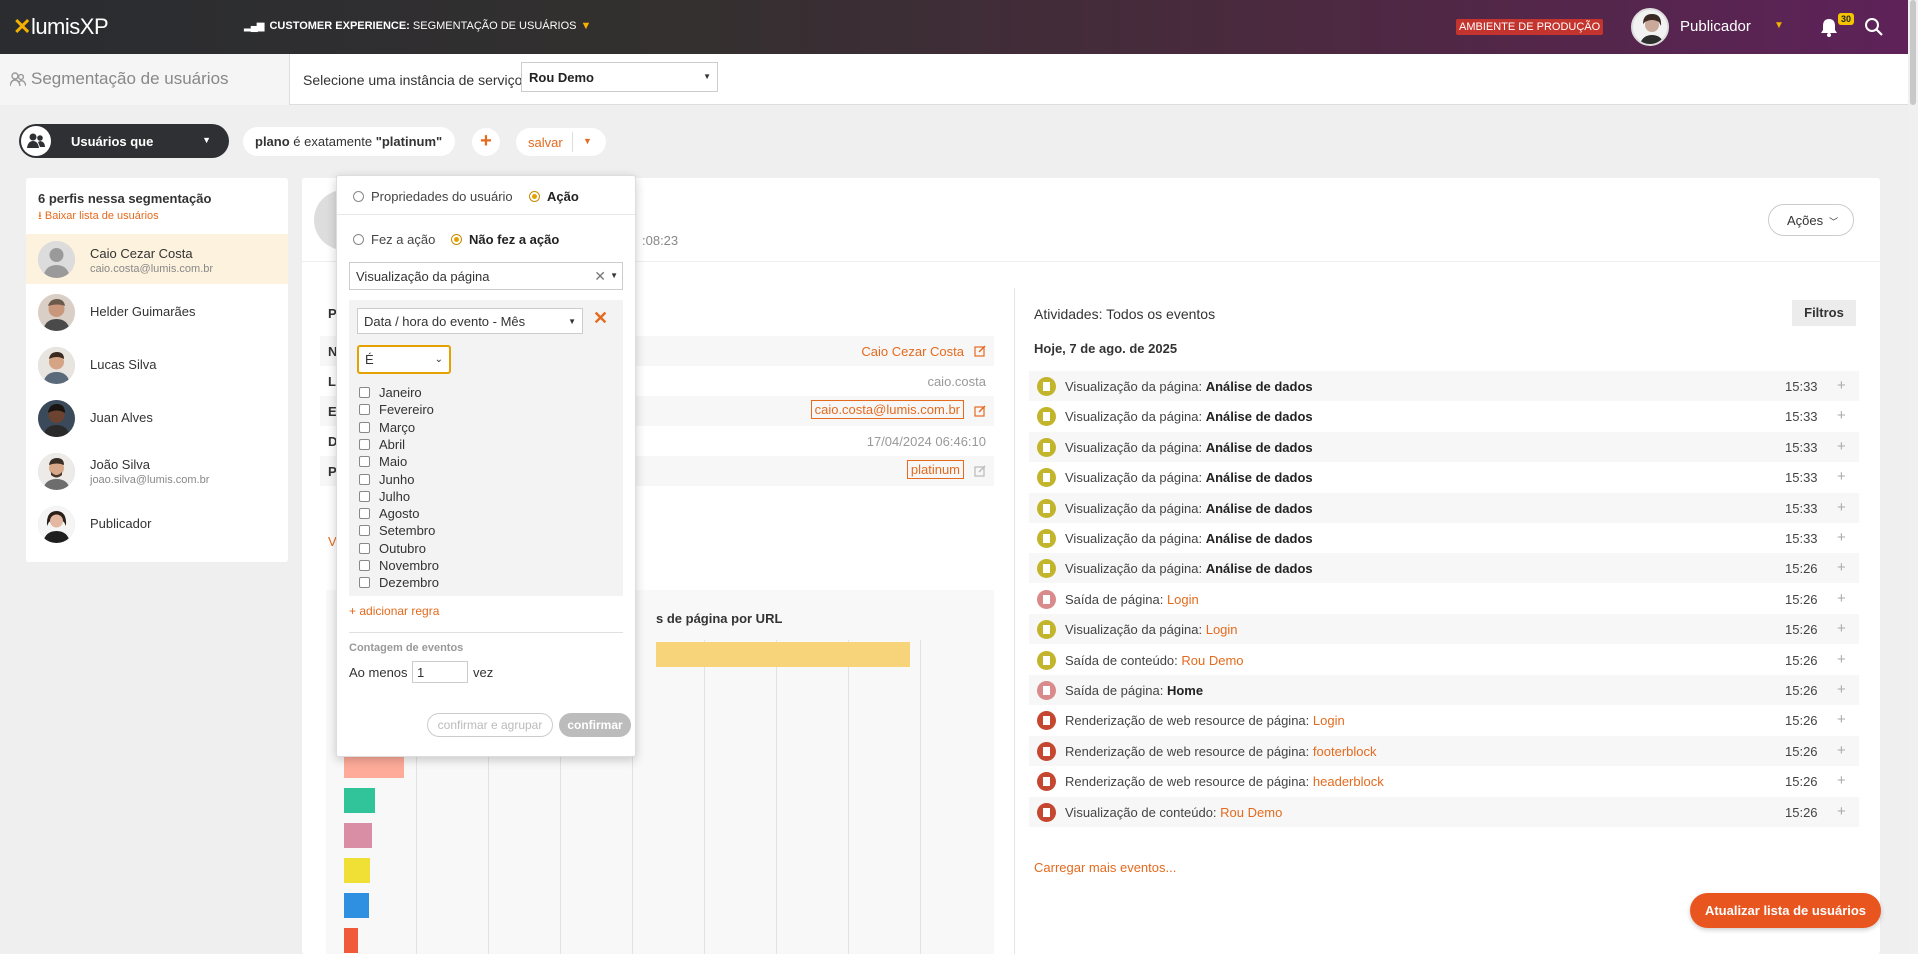  Describe the element at coordinates (157, 259) in the screenshot. I see `user-list-item: Caio Cezar Costa caio.costa@lumis.com.br` at that location.